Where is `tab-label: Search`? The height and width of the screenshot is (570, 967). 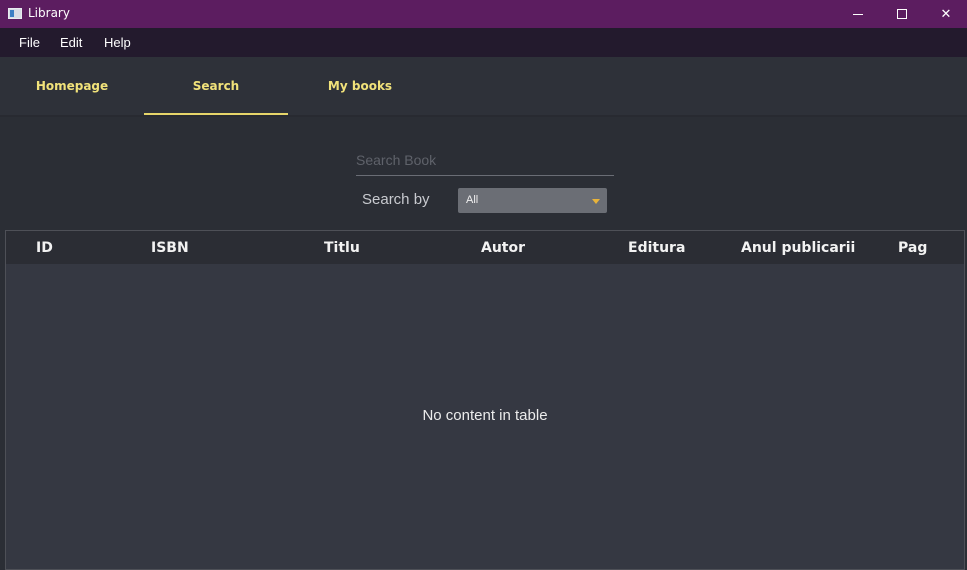 tab-label: Search is located at coordinates (216, 86).